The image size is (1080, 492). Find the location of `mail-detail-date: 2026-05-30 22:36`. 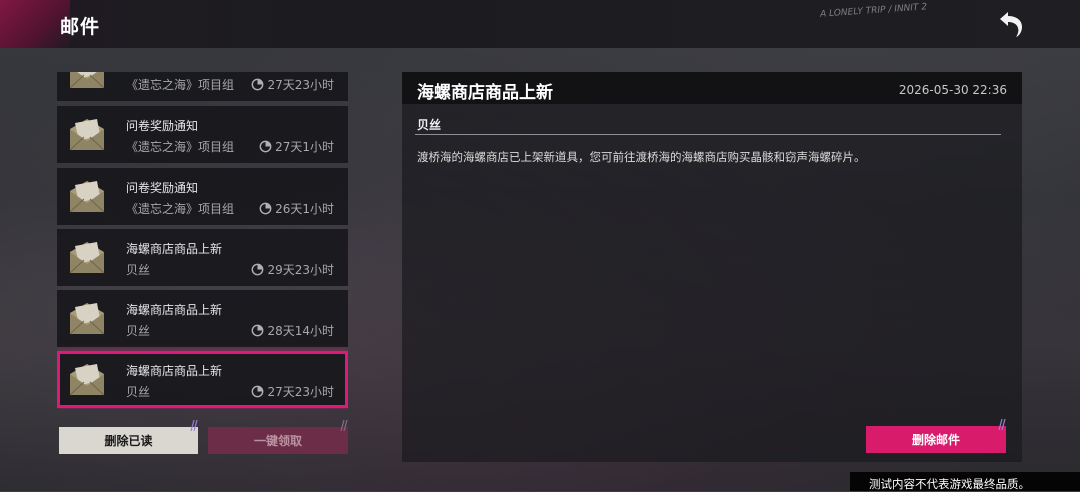

mail-detail-date: 2026-05-30 22:36 is located at coordinates (952, 90).